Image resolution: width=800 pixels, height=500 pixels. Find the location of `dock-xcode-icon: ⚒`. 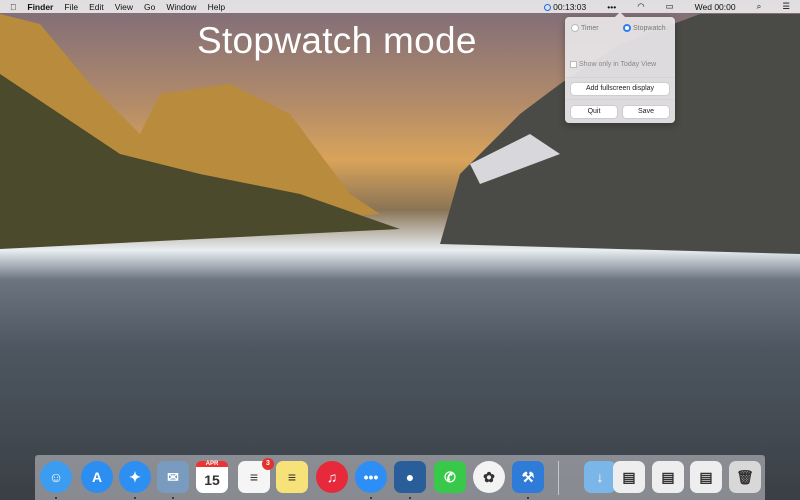

dock-xcode-icon: ⚒ is located at coordinates (528, 477).